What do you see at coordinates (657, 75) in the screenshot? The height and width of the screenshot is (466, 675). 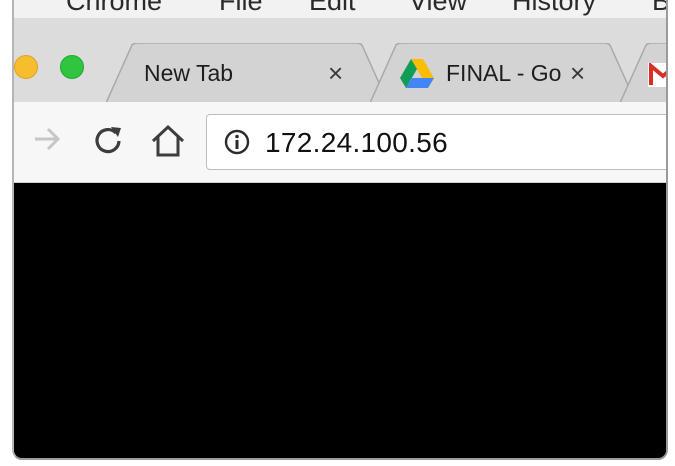 I see `gmail-icon` at bounding box center [657, 75].